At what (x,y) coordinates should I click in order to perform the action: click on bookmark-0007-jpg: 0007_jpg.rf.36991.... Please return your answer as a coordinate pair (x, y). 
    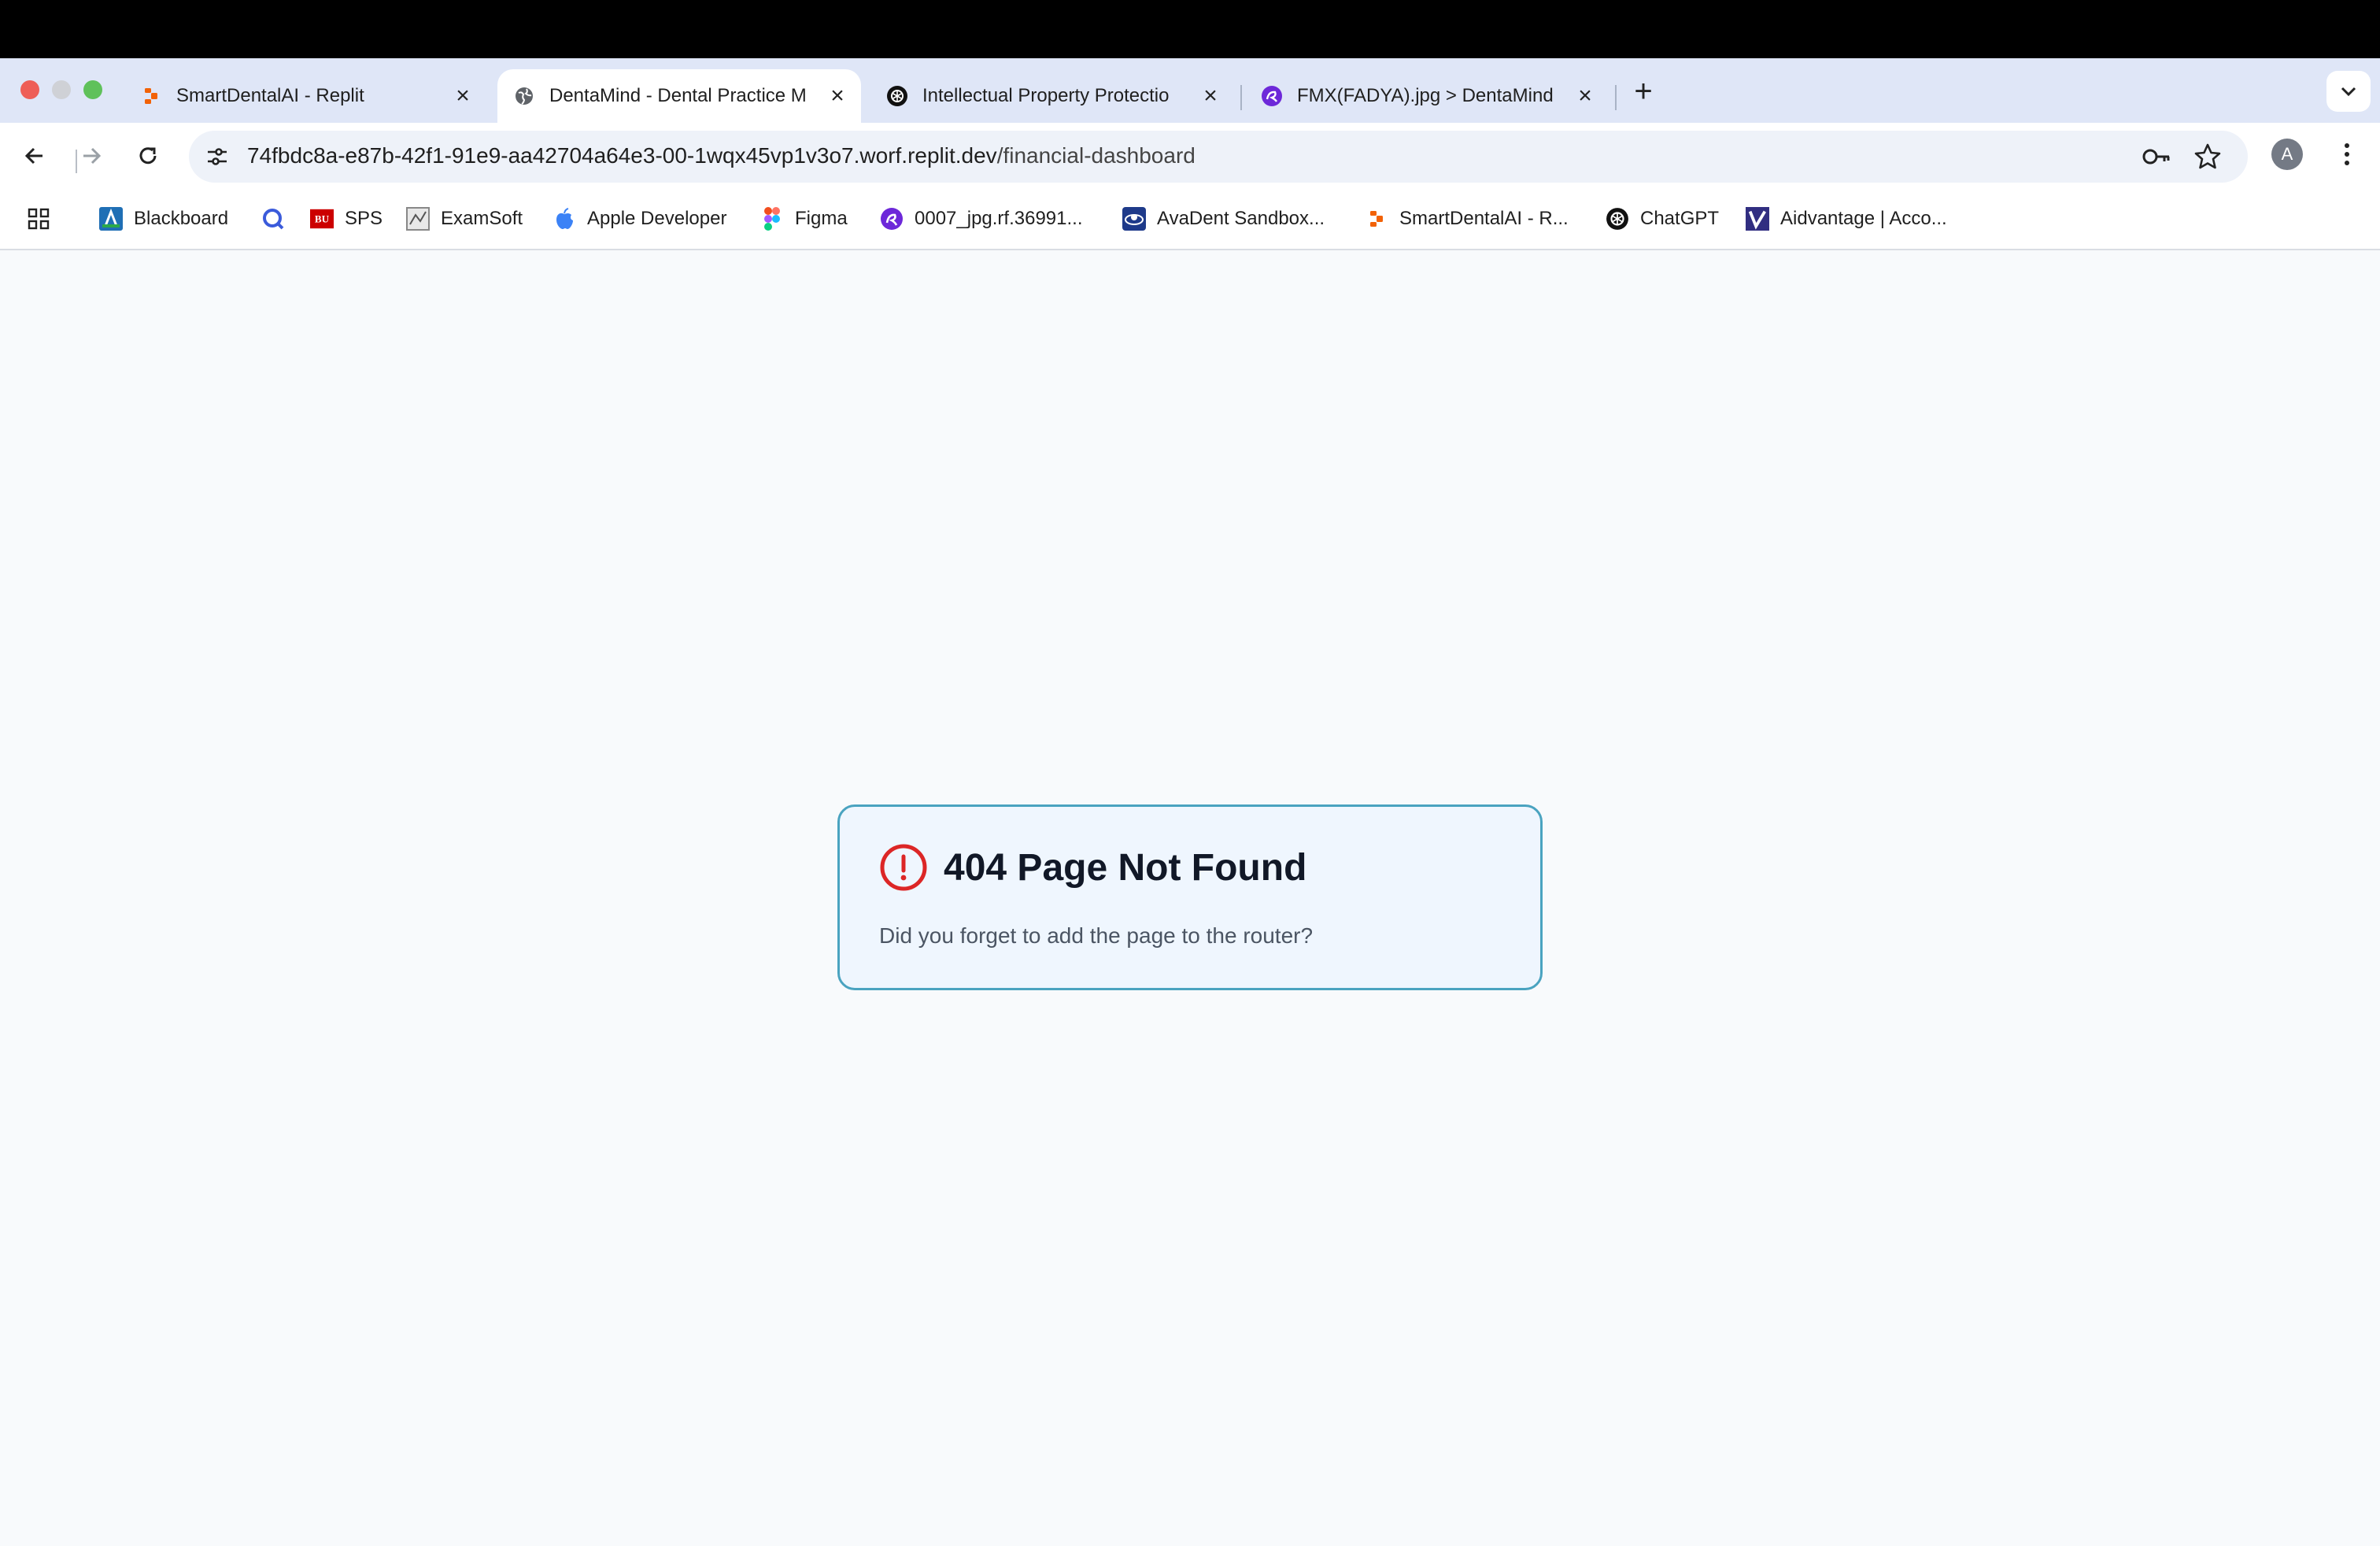
    Looking at the image, I should click on (981, 219).